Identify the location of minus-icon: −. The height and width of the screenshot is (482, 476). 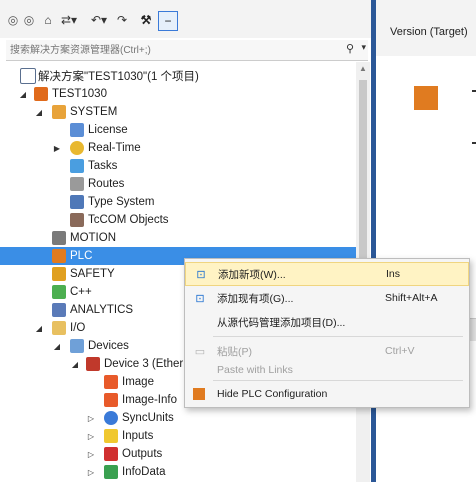
(168, 21).